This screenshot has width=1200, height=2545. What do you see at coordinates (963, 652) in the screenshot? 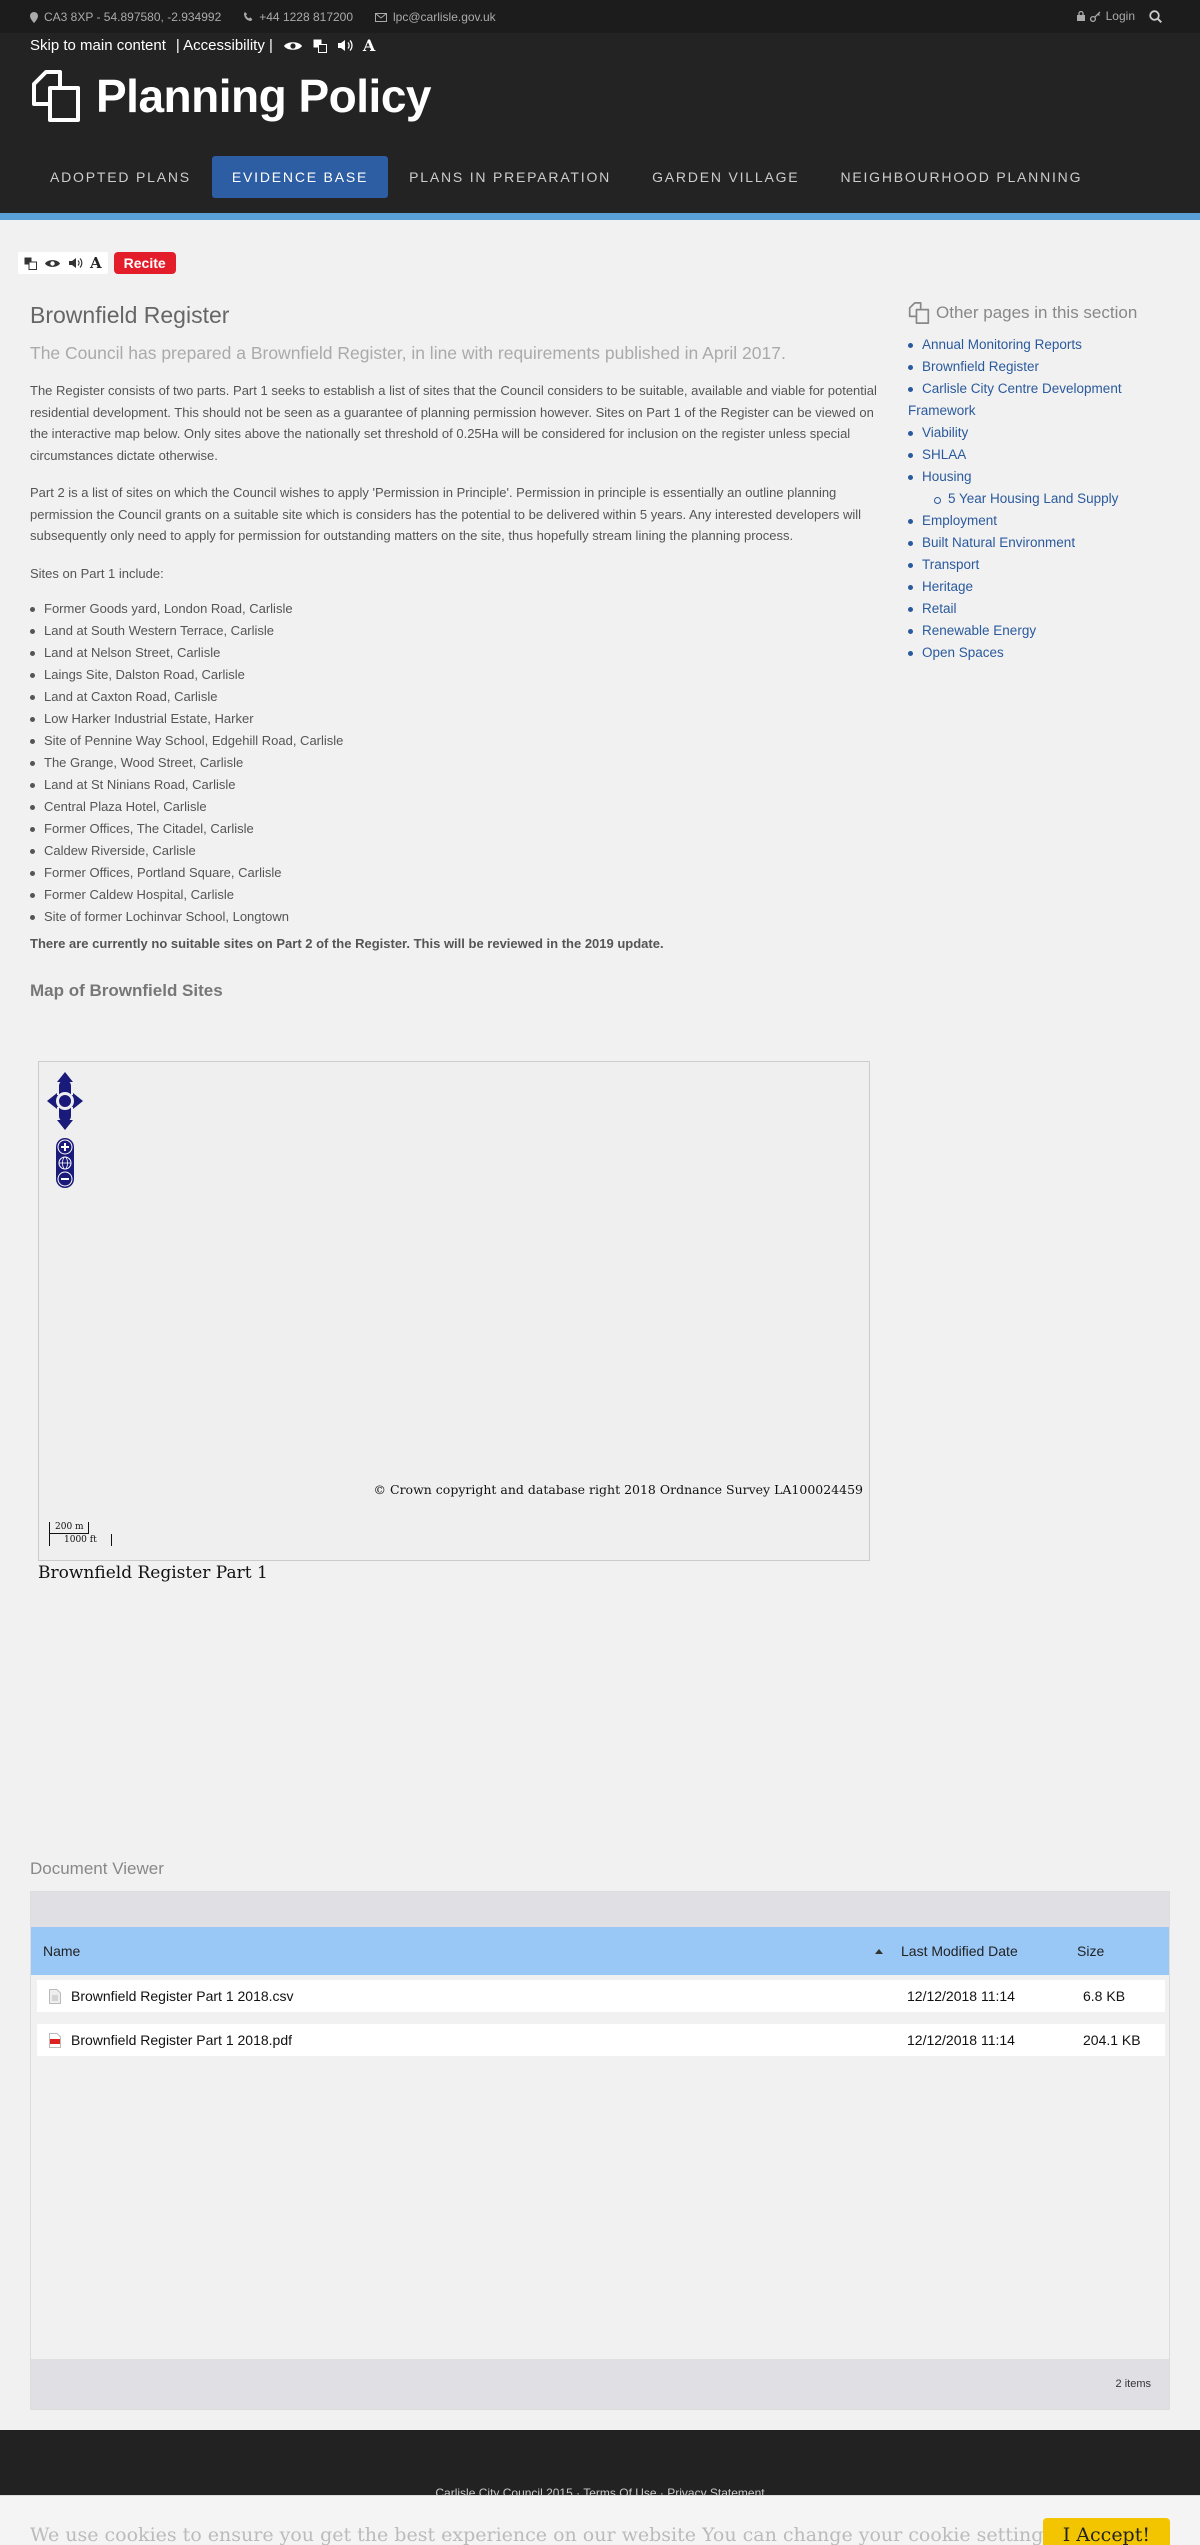
I see `sidebar-link: Open Spaces` at bounding box center [963, 652].